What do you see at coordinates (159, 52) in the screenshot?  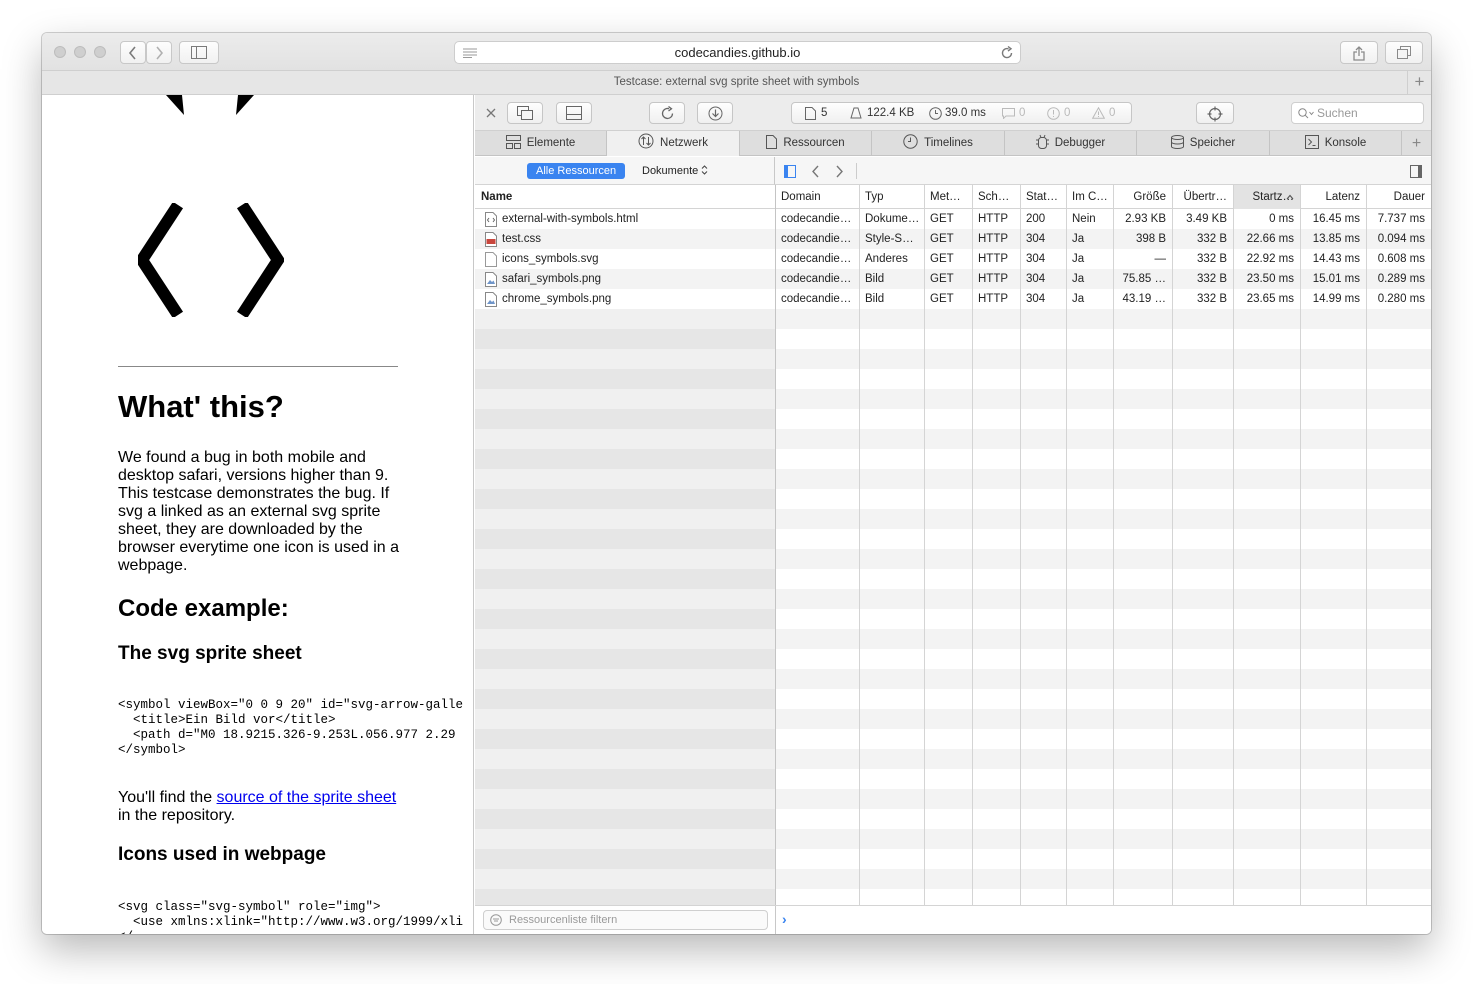 I see `forward-button` at bounding box center [159, 52].